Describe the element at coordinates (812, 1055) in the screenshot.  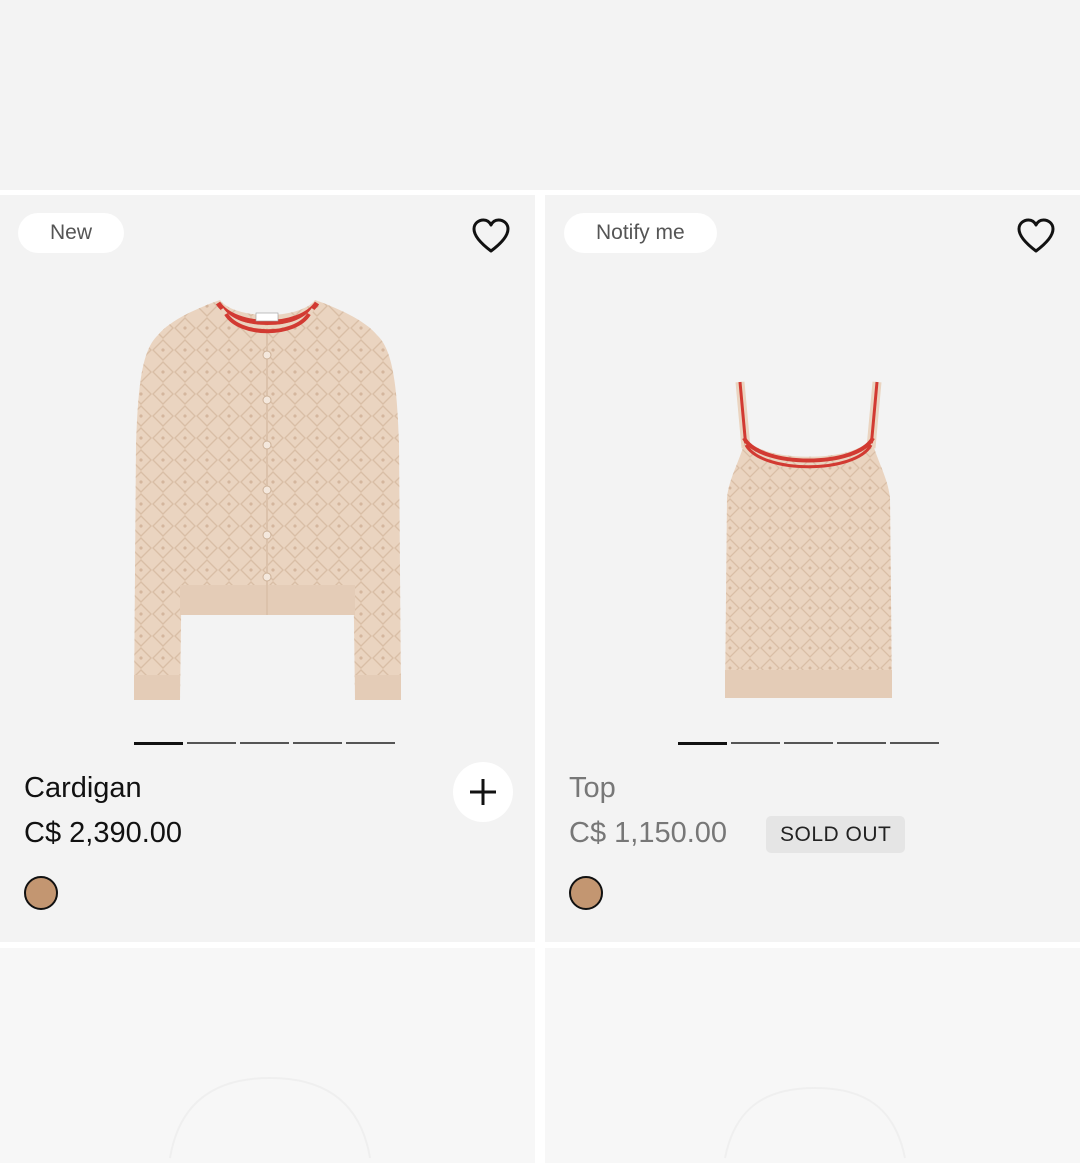
I see `next-product-card-right` at that location.